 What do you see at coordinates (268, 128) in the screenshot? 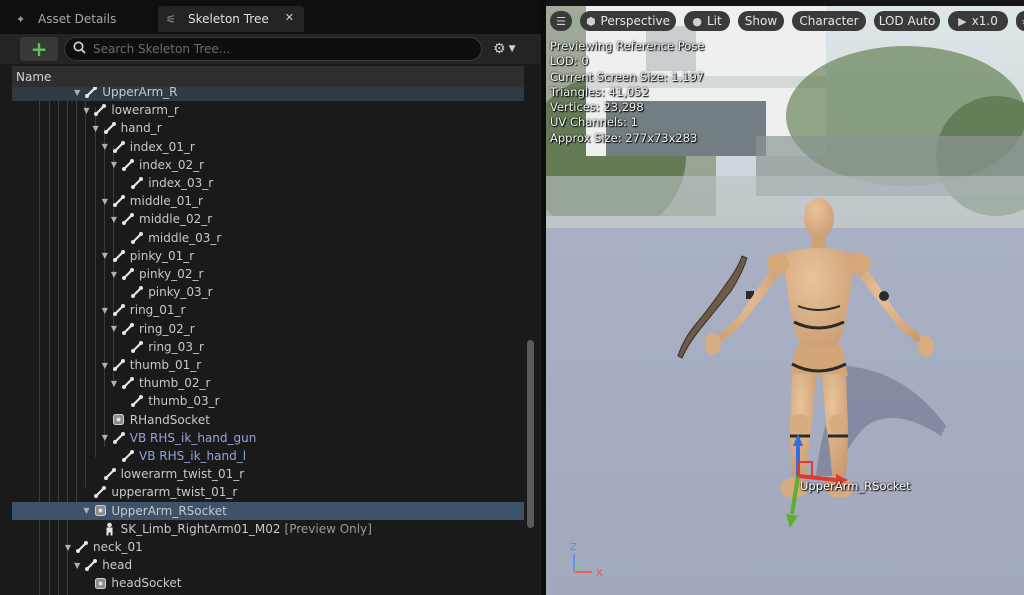
I see `tree-row: ▼ hand_r` at bounding box center [268, 128].